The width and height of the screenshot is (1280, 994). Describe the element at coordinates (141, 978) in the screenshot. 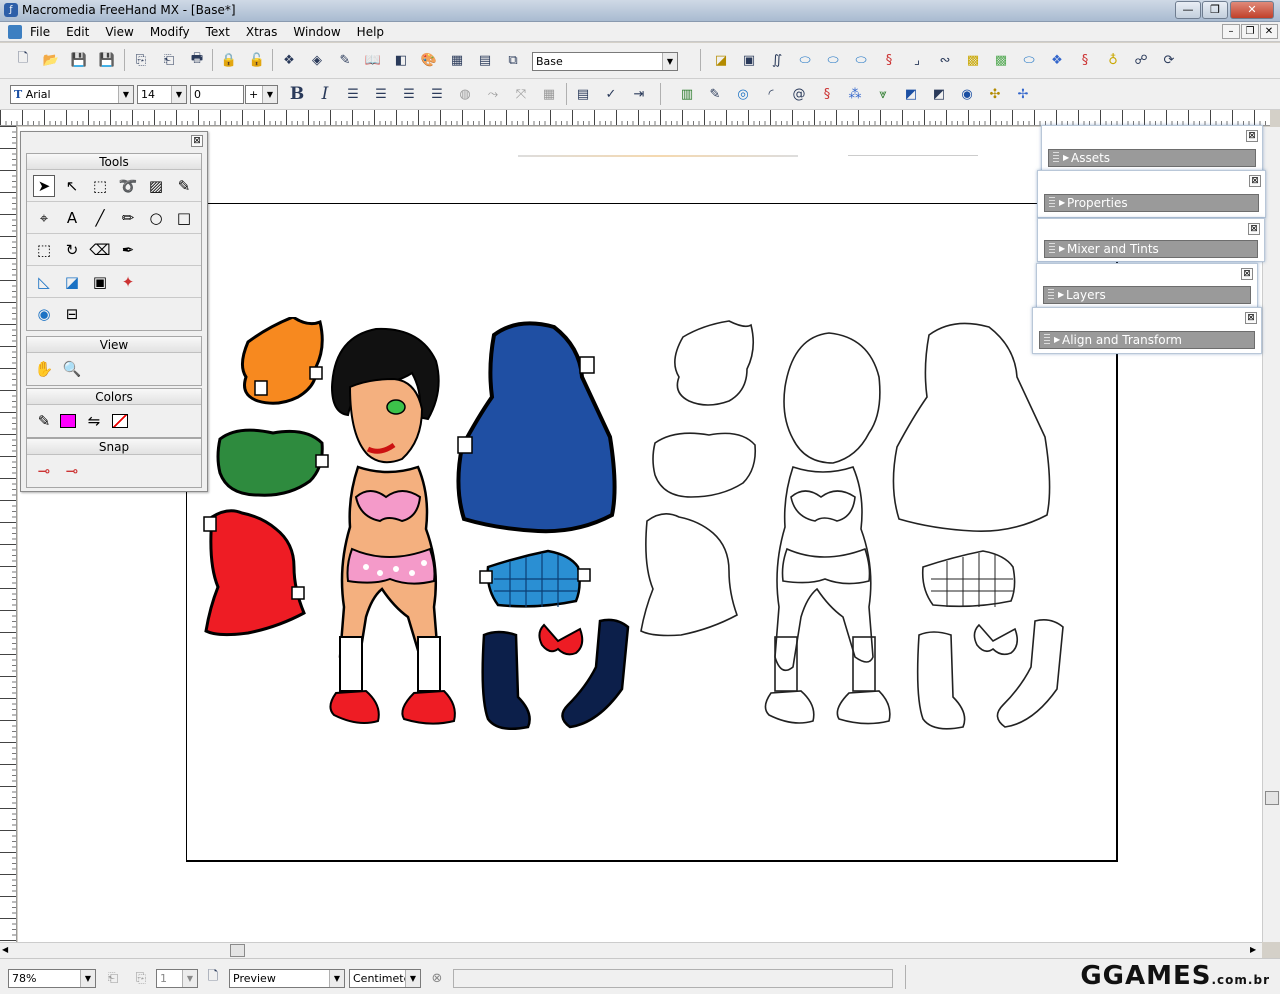

I see `next-page-icon: ⎘` at that location.